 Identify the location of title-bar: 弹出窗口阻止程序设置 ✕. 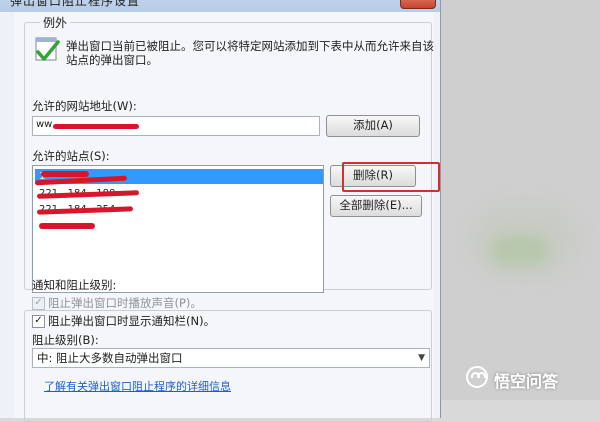
(220, 6).